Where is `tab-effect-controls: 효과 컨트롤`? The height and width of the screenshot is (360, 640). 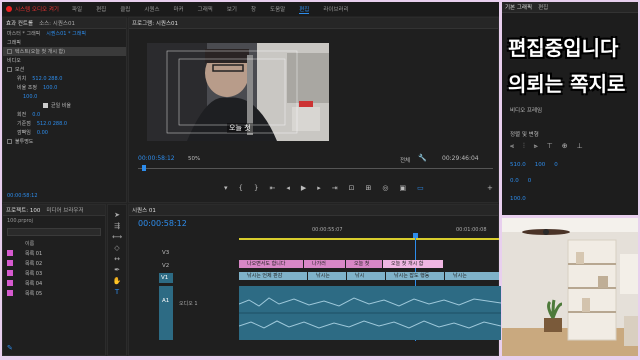 tab-effect-controls: 효과 컨트롤 is located at coordinates (19, 23).